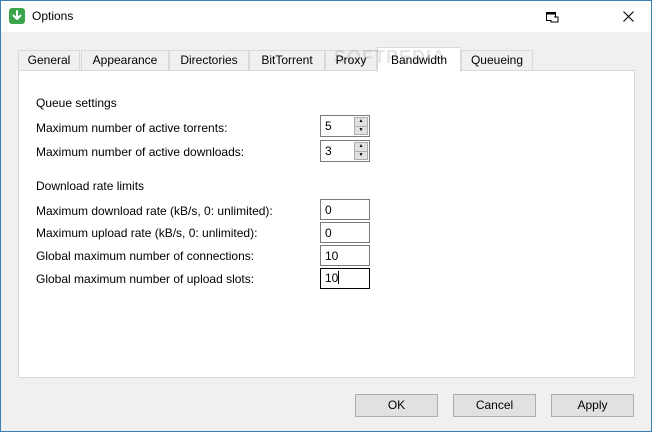 Image resolution: width=652 pixels, height=432 pixels. Describe the element at coordinates (396, 405) in the screenshot. I see `ok-button: OK` at that location.